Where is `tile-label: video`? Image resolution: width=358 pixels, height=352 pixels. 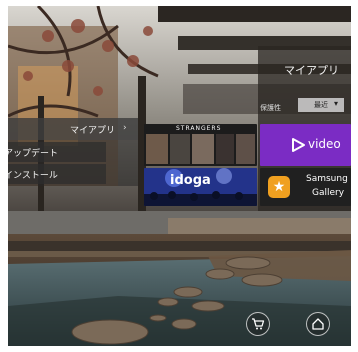
tile-label: video is located at coordinates (324, 144).